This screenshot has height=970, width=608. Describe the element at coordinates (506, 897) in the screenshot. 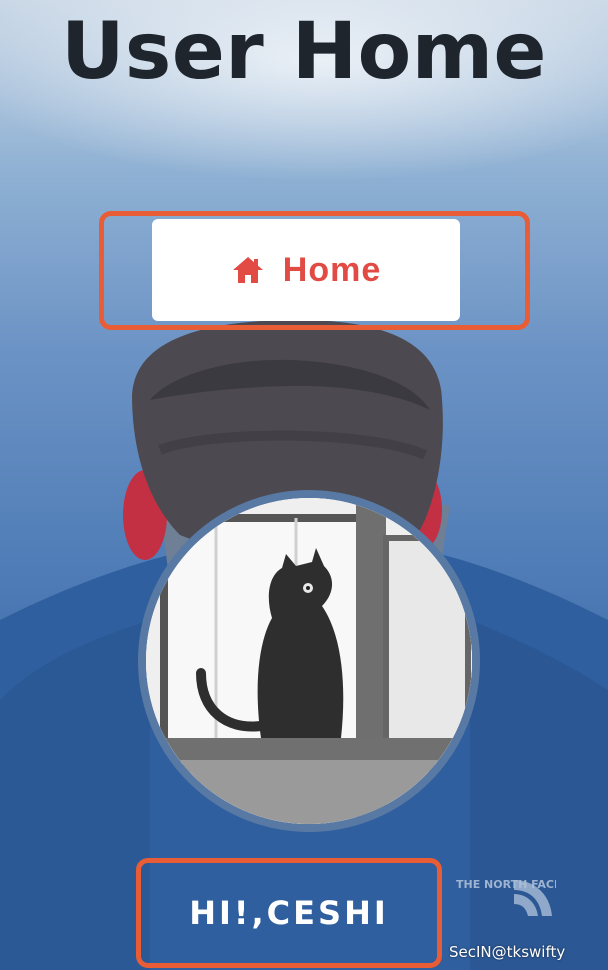

I see `brand-logo: THE NORTH FACE` at that location.